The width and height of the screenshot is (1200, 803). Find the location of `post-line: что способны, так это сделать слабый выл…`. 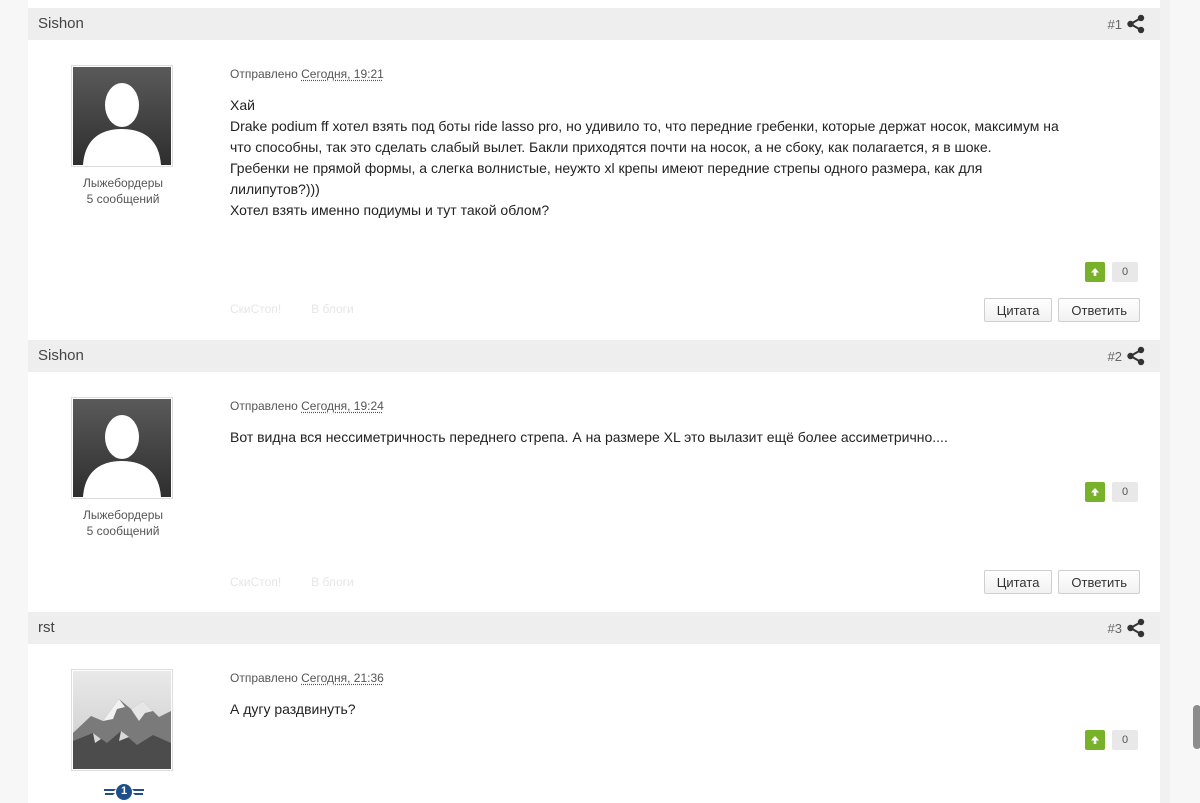

post-line: что способны, так это сделать слабый выл… is located at coordinates (687, 147).